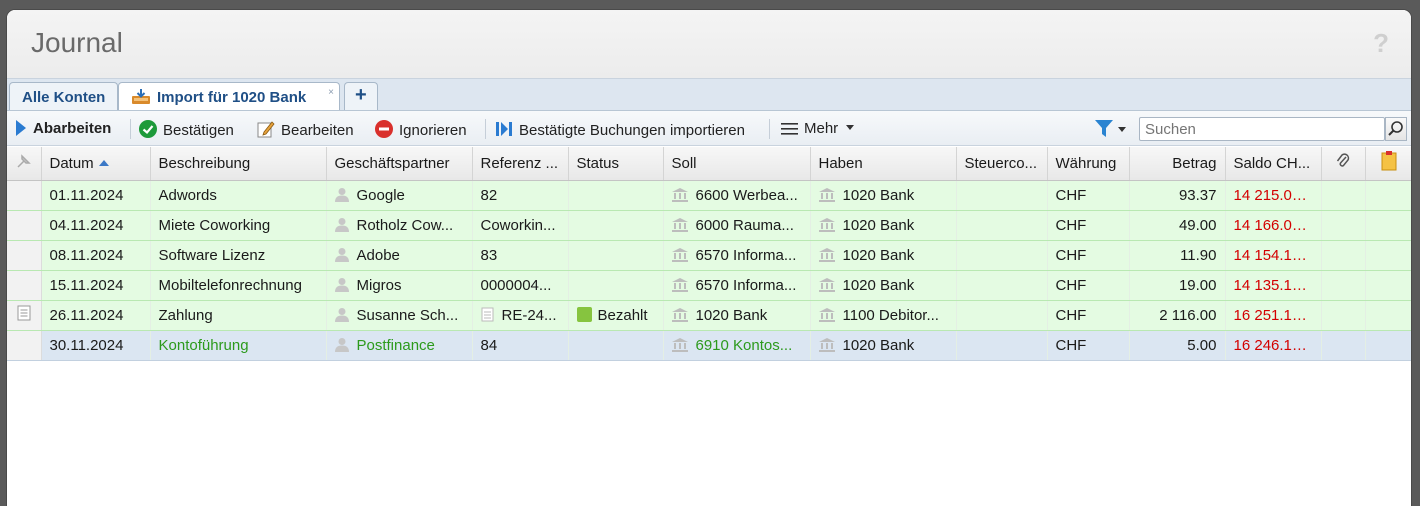 The height and width of the screenshot is (506, 1420). Describe the element at coordinates (616, 164) in the screenshot. I see `column-header-status: Status` at that location.